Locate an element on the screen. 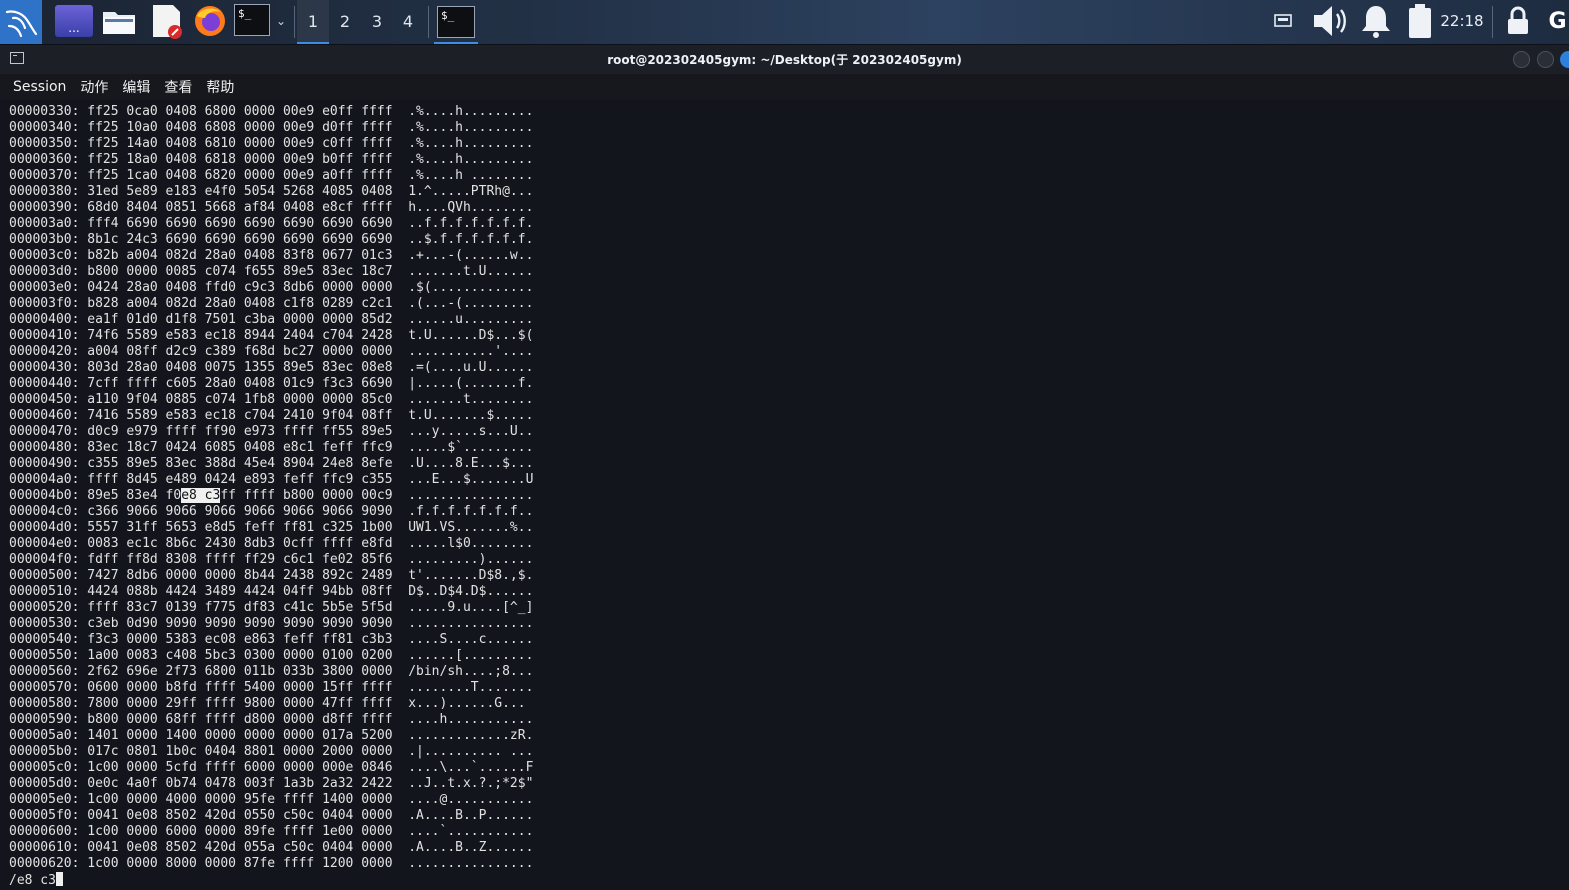 The height and width of the screenshot is (890, 1569). hexdump-bytes: 83ec 18c7 0424 6085 0408 e8c1 feff ffc9 is located at coordinates (240, 447).